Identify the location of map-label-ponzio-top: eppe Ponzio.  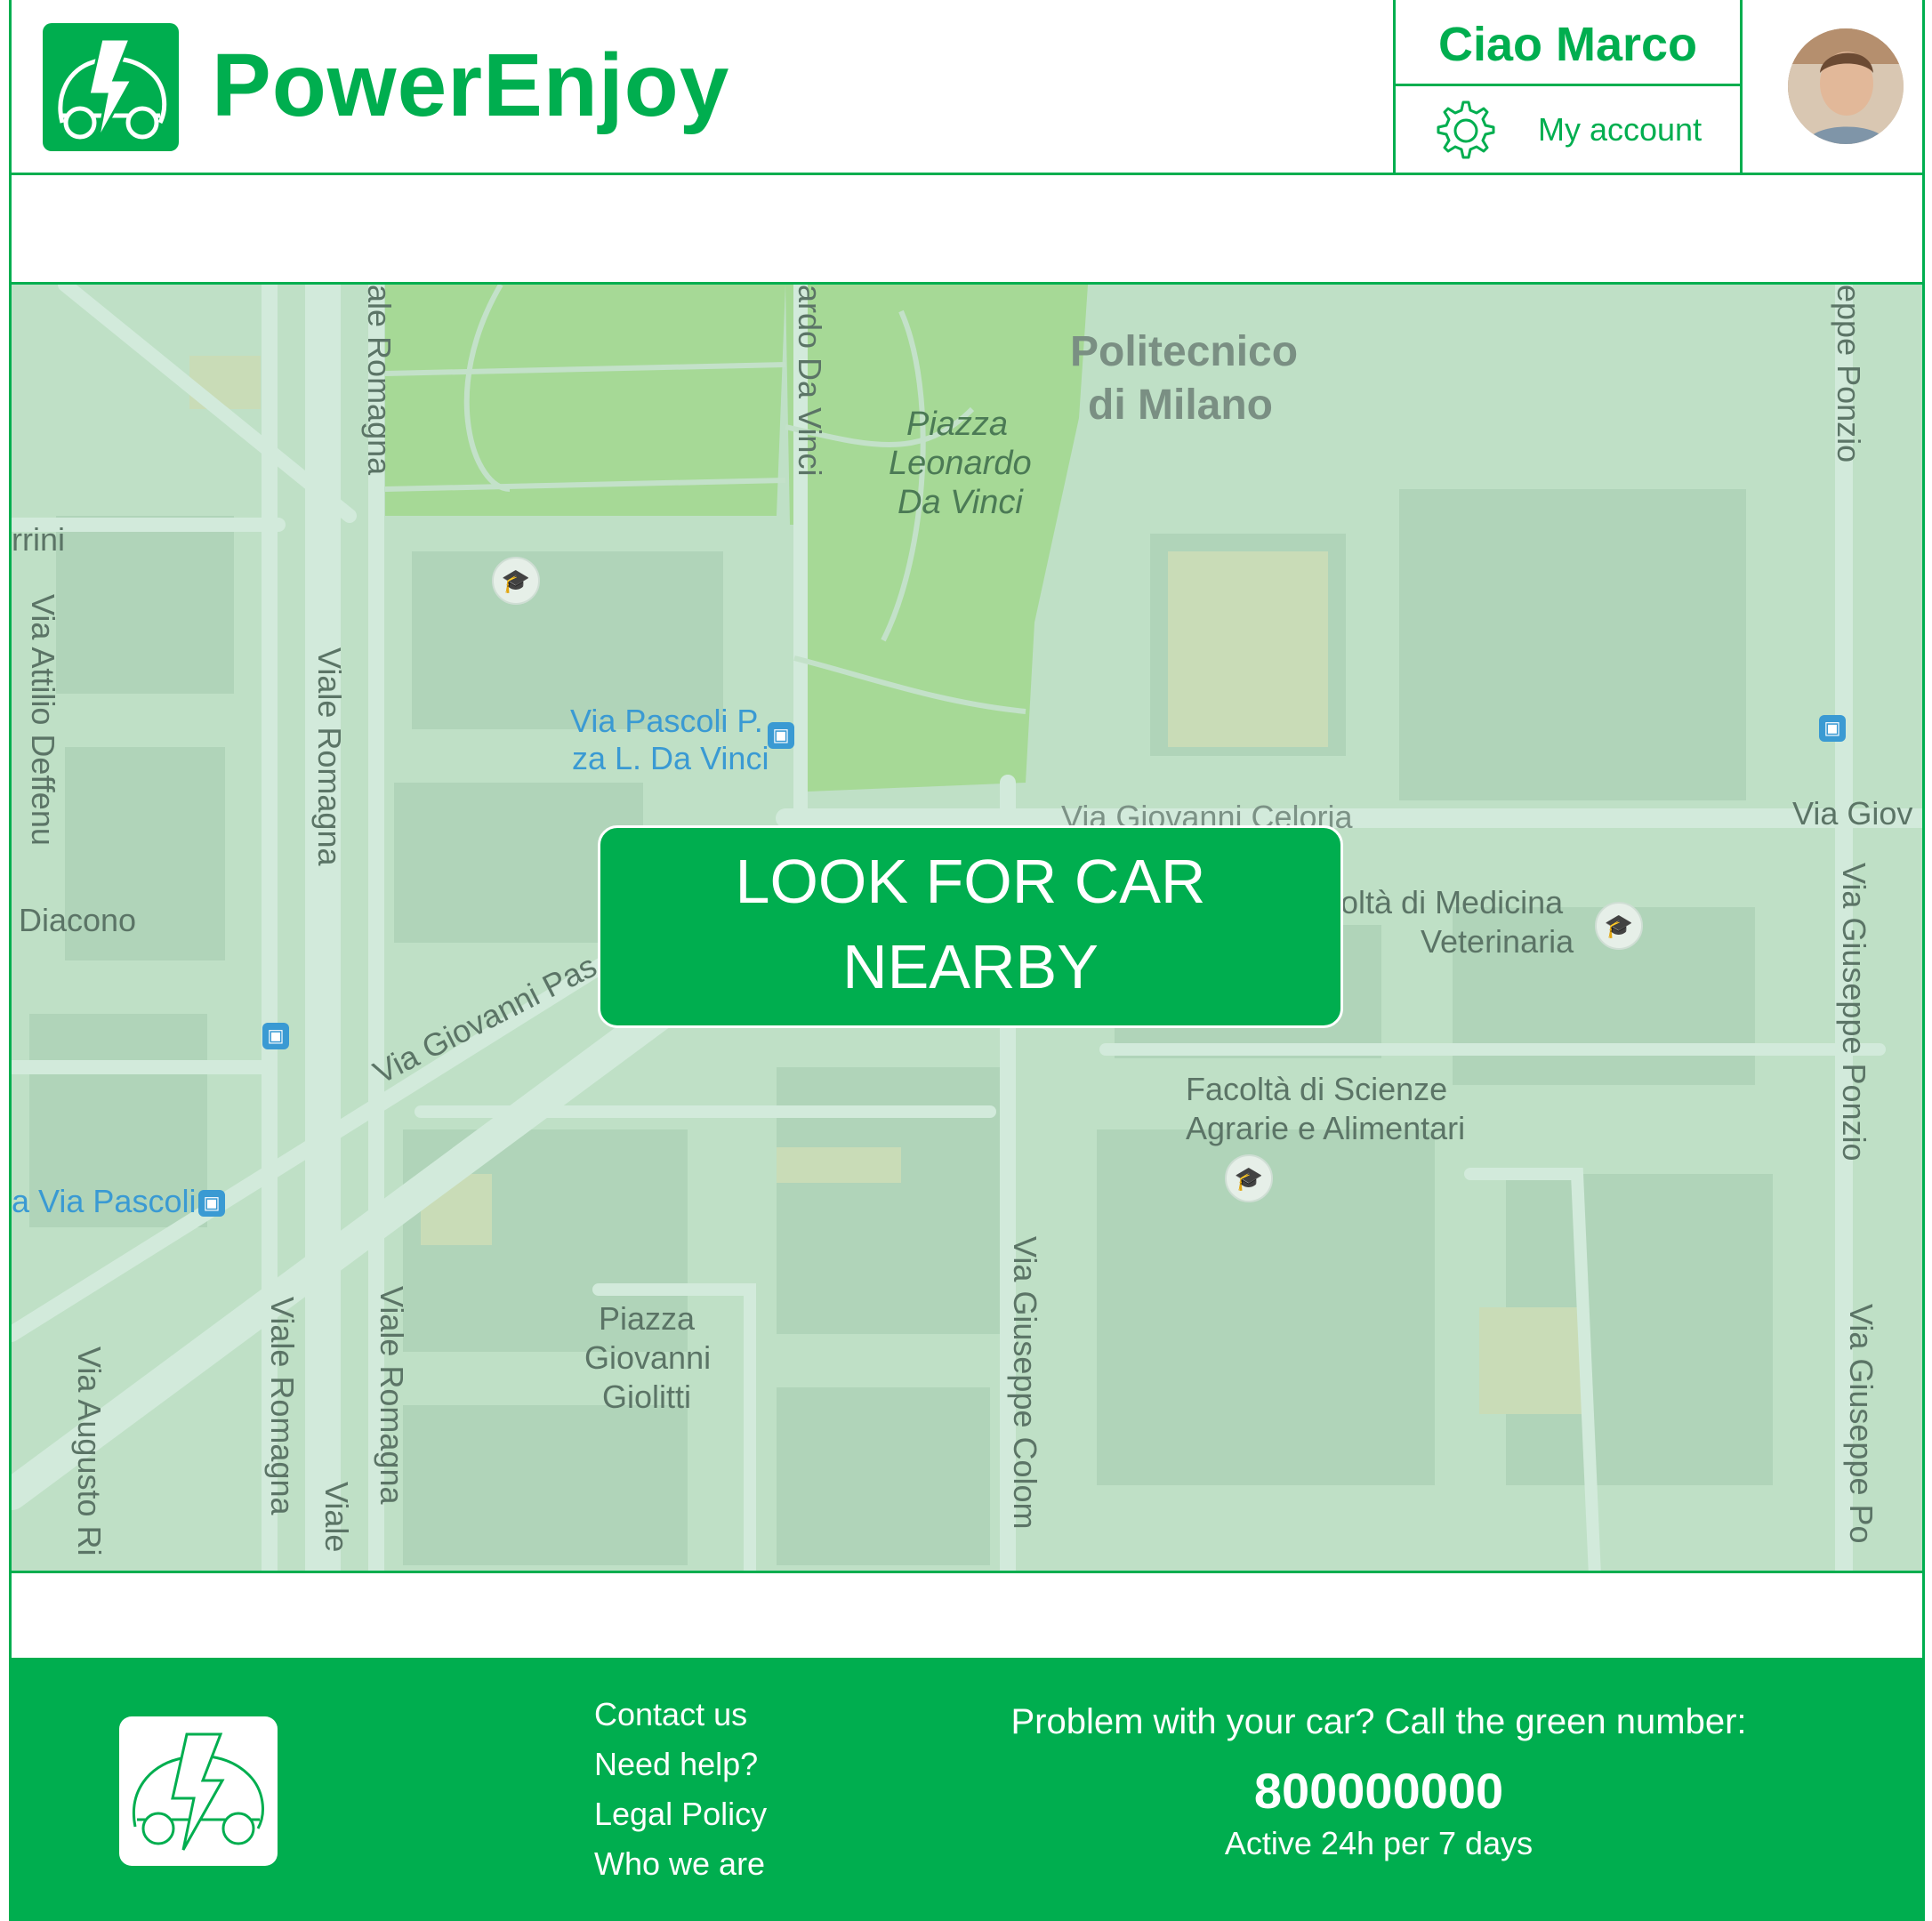
(1849, 374).